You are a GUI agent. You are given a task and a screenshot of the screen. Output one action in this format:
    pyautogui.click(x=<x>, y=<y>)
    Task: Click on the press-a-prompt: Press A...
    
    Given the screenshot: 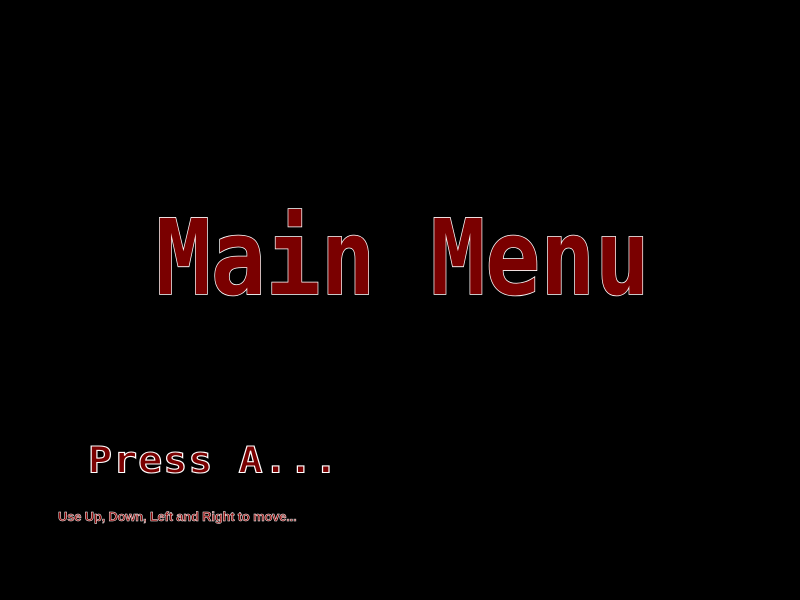 What is the action you would take?
    pyautogui.click(x=213, y=460)
    